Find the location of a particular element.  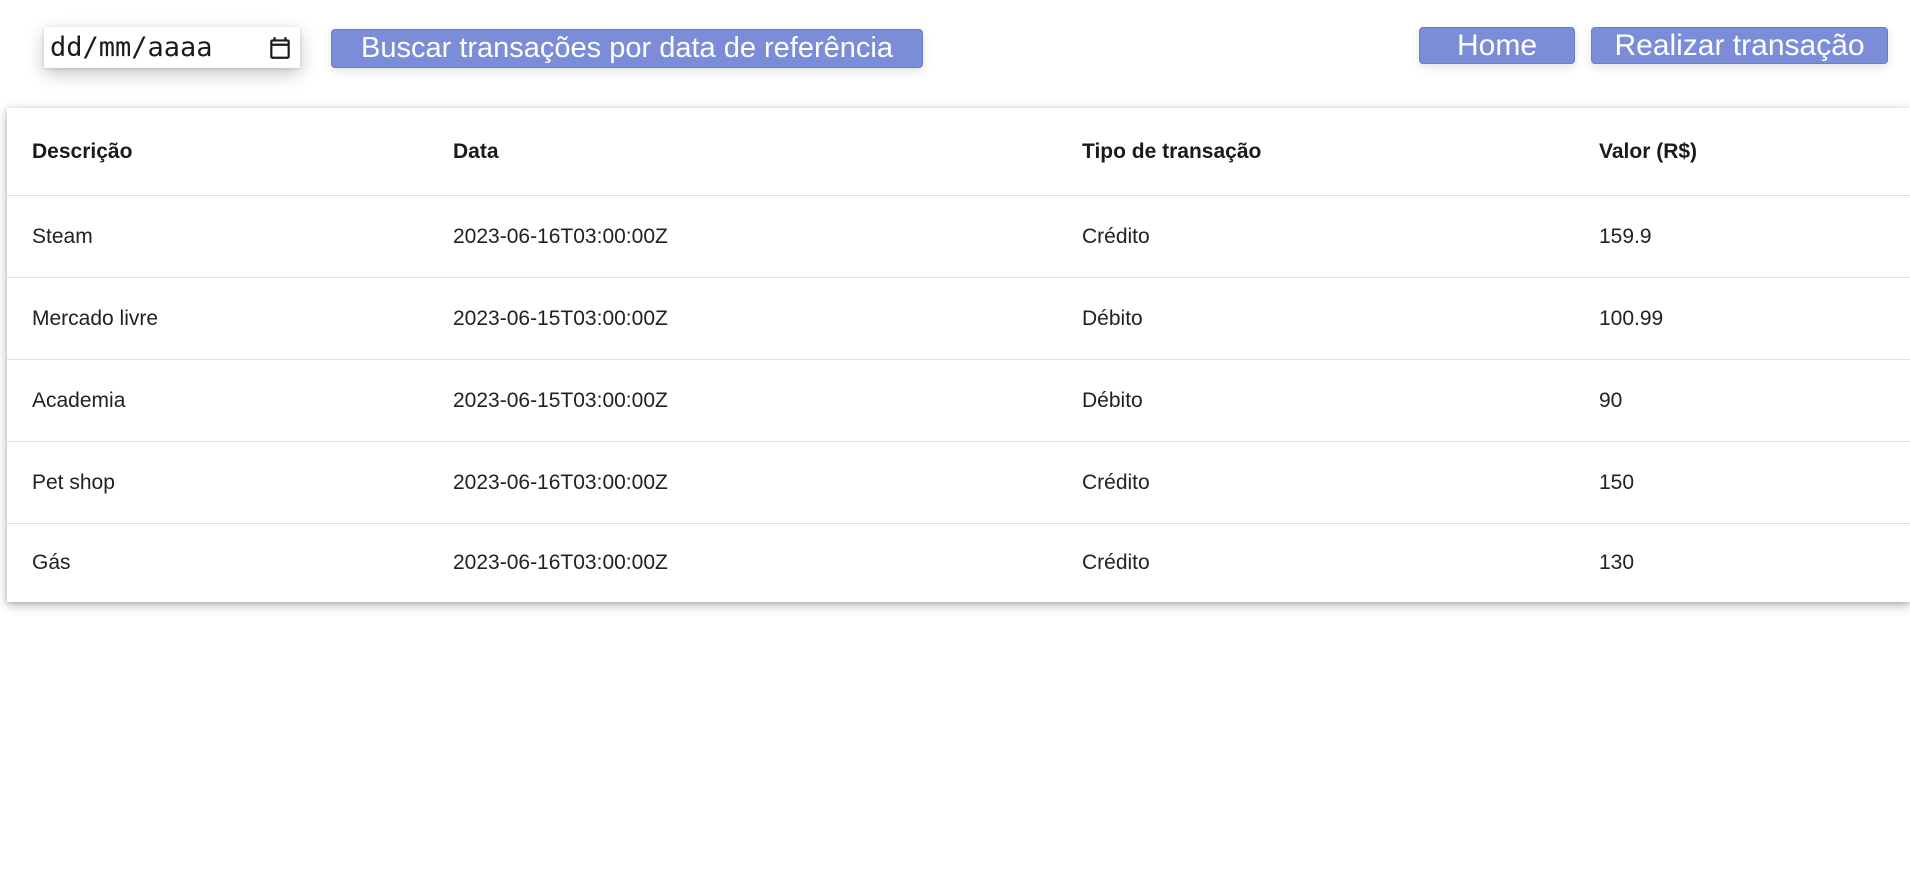

cell-description: Academia is located at coordinates (79, 400).